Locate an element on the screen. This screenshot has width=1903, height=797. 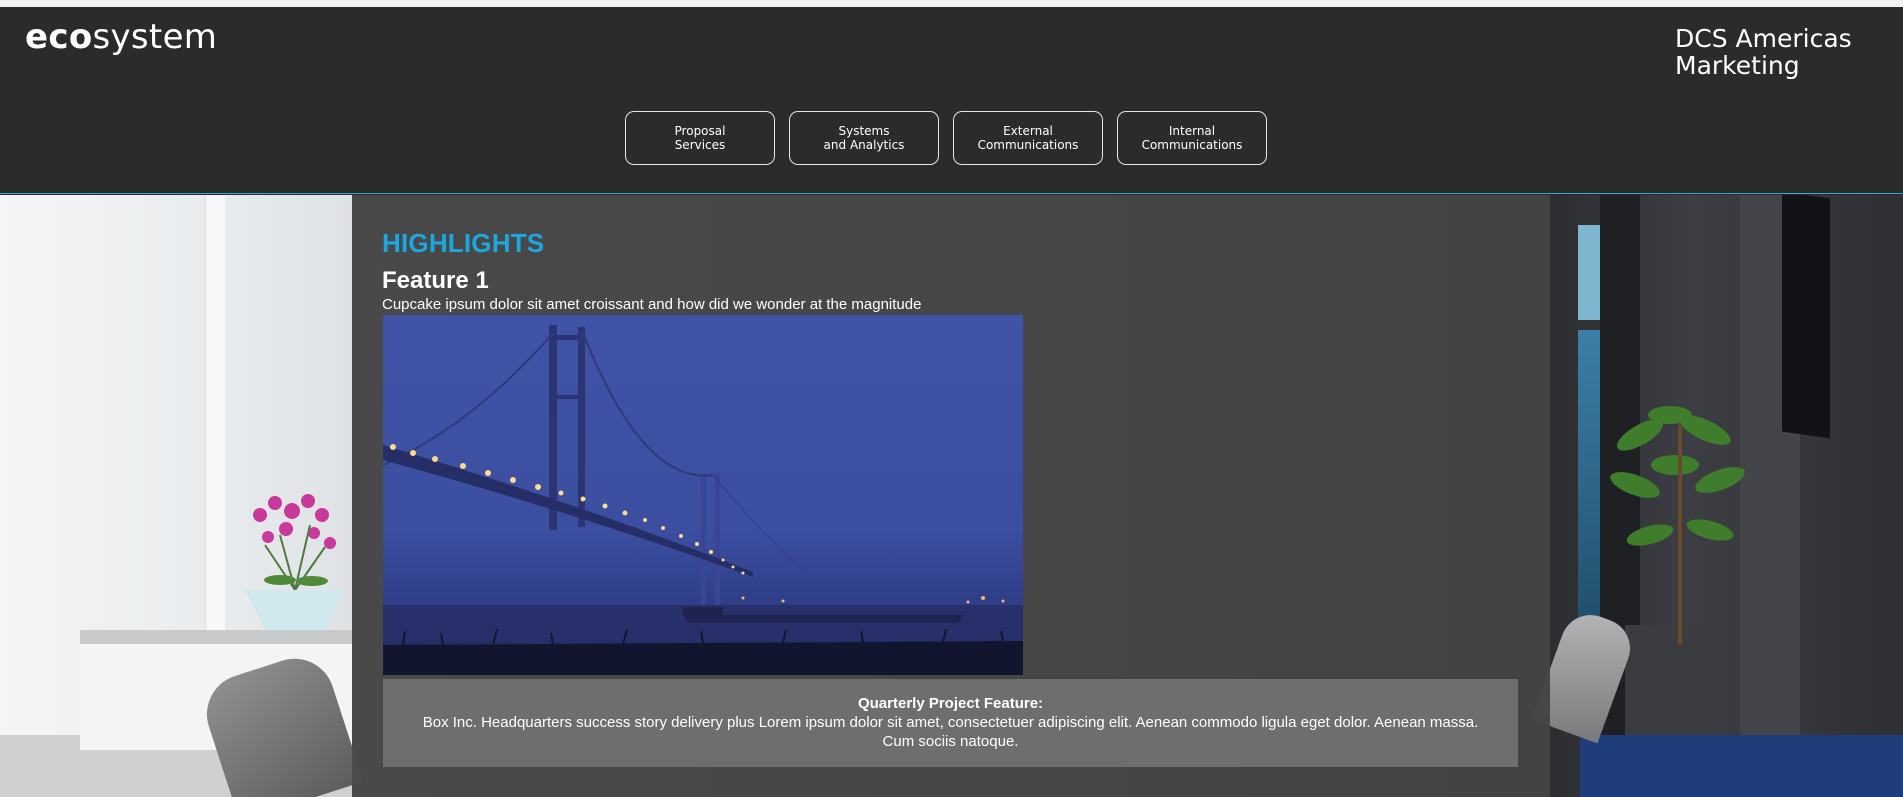
site-logo: ecosystem is located at coordinates (121, 37).